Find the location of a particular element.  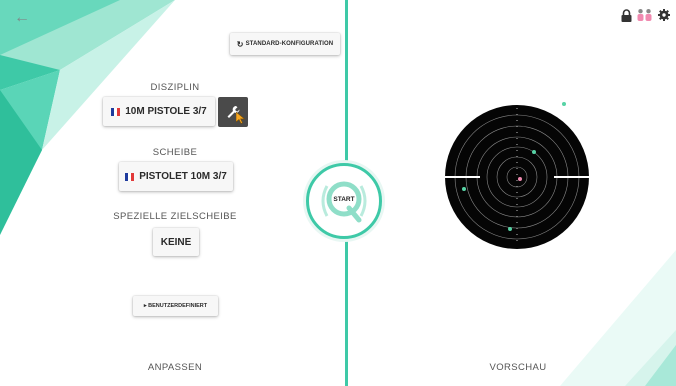

discipline-settings-button is located at coordinates (233, 112).